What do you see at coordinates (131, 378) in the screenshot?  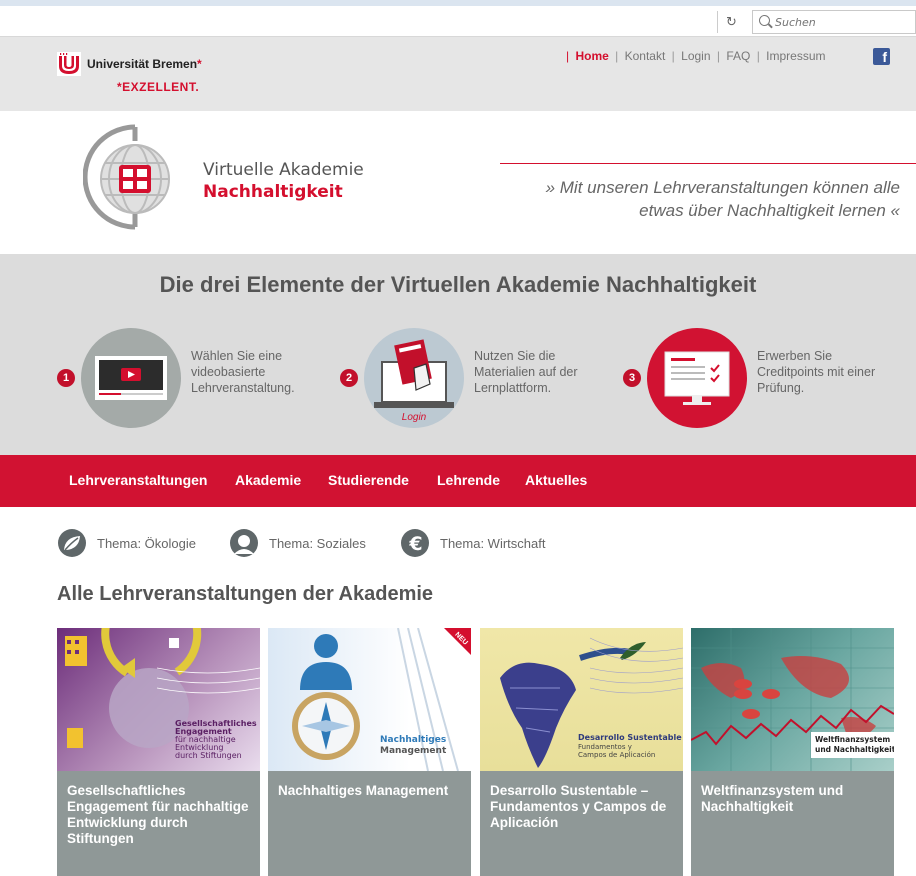 I see `video-player-icon` at bounding box center [131, 378].